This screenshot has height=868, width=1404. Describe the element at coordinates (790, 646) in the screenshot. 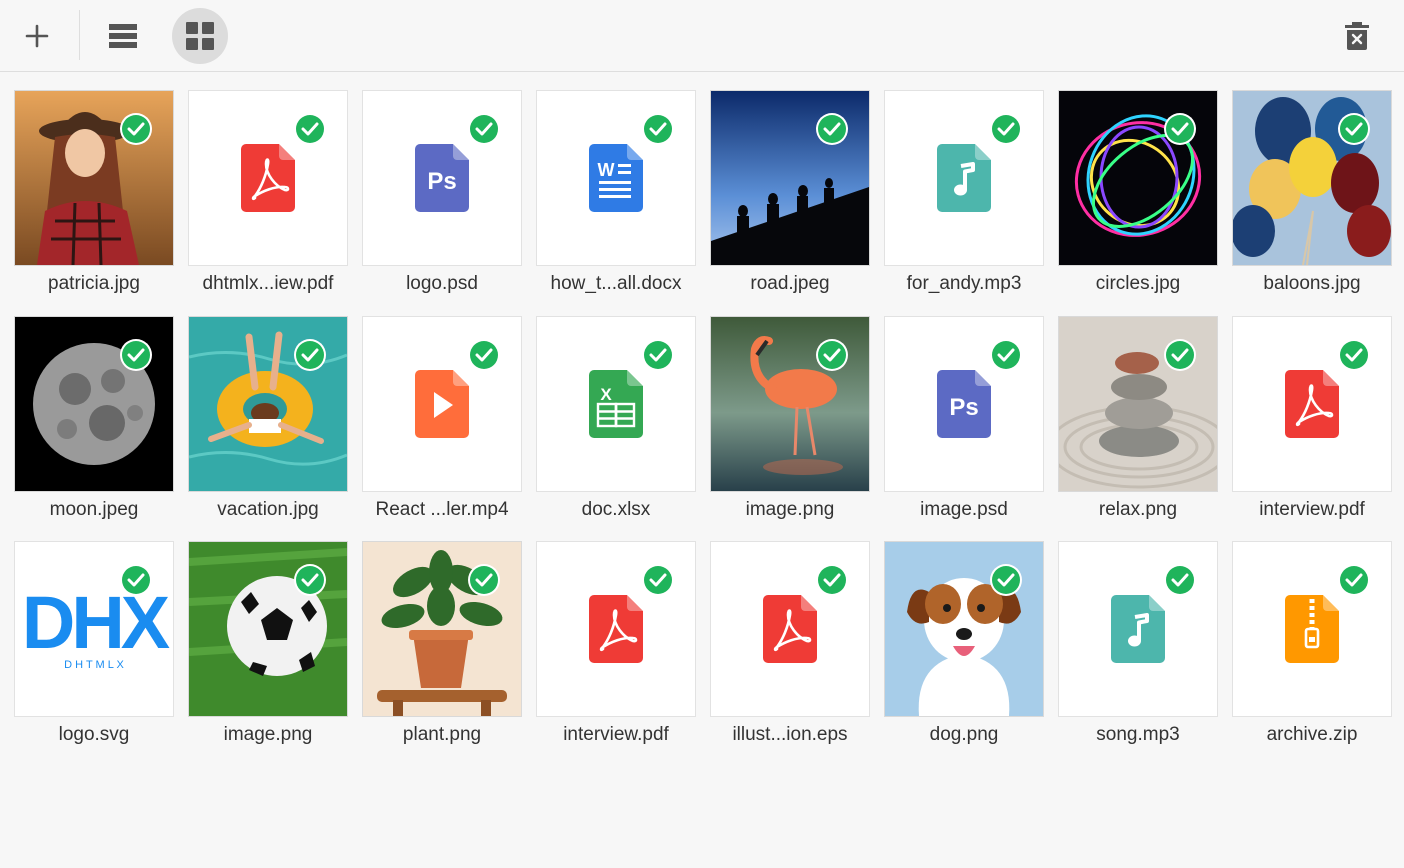

I see `file-item: illust...ion.eps` at that location.